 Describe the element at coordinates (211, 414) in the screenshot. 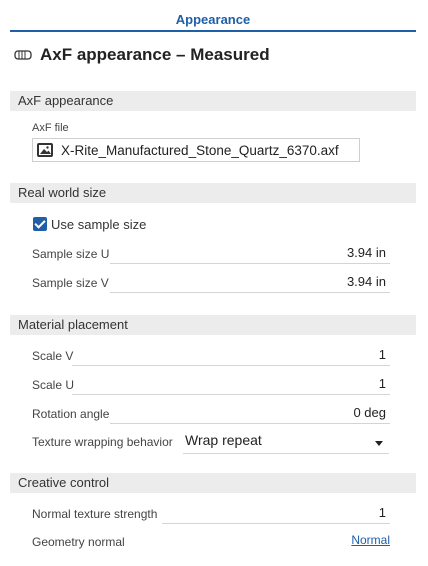

I see `rotation-angle-field: Rotation angle 0 deg` at that location.